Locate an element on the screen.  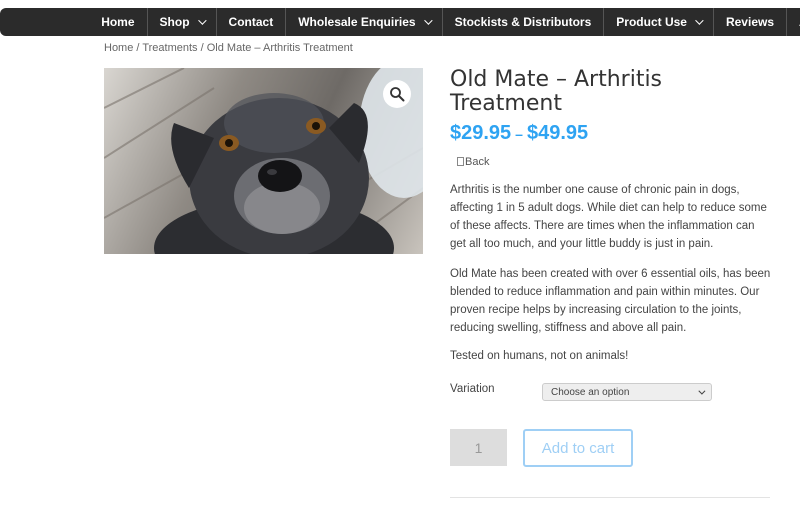
nav-item-contact: Contact is located at coordinates (250, 22).